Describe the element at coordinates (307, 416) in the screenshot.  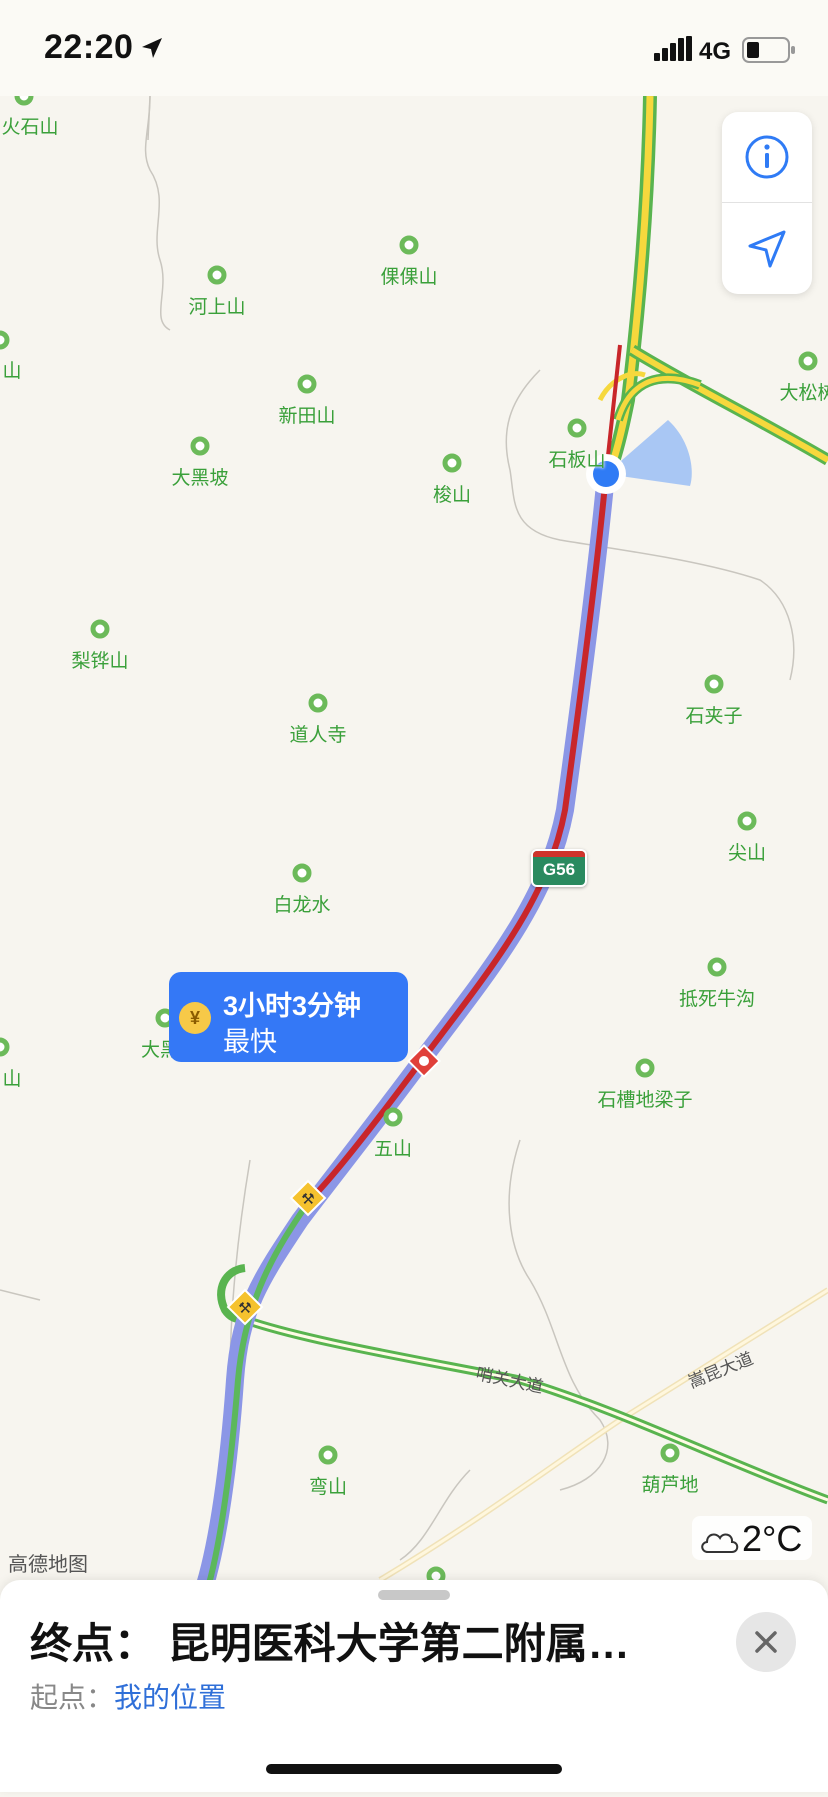
I see `place-label: 新田山` at that location.